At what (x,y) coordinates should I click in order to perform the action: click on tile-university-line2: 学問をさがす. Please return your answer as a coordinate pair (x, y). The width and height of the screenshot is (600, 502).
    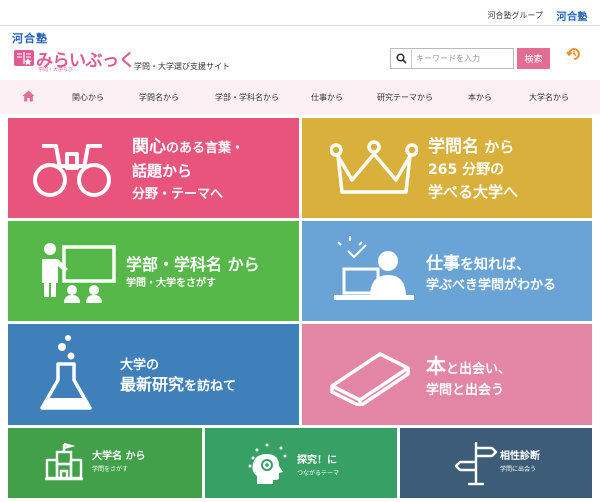
    Looking at the image, I should click on (110, 469).